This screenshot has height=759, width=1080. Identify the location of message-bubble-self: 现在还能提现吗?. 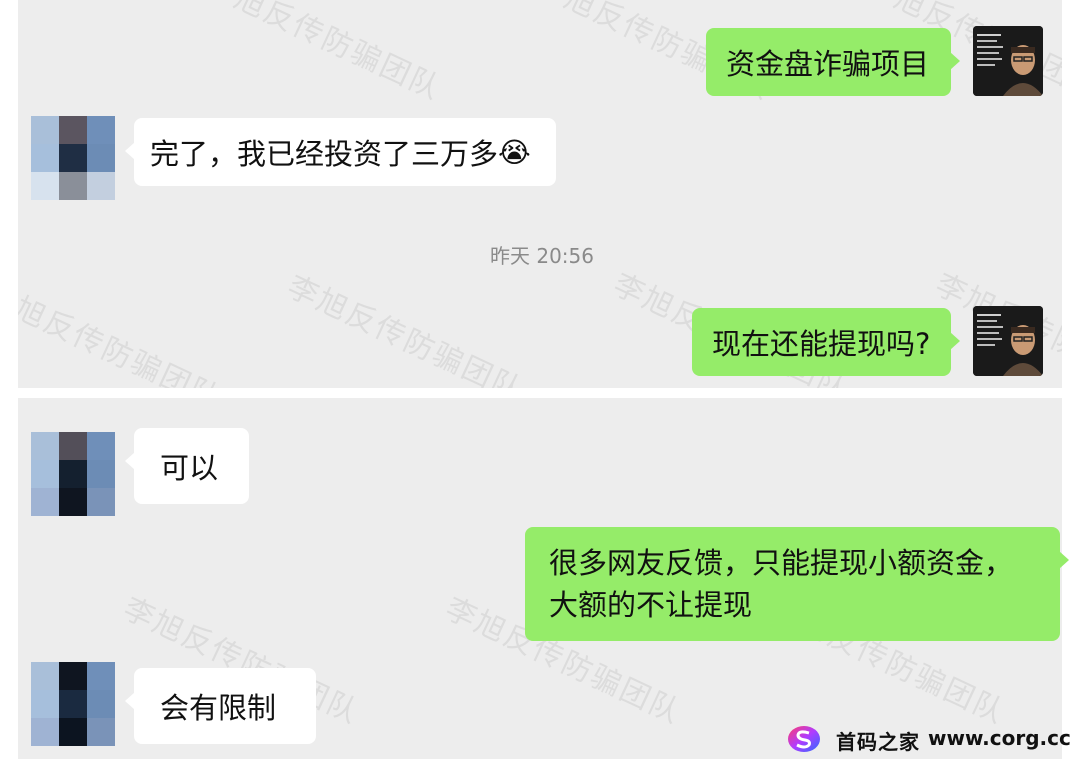
(826, 342).